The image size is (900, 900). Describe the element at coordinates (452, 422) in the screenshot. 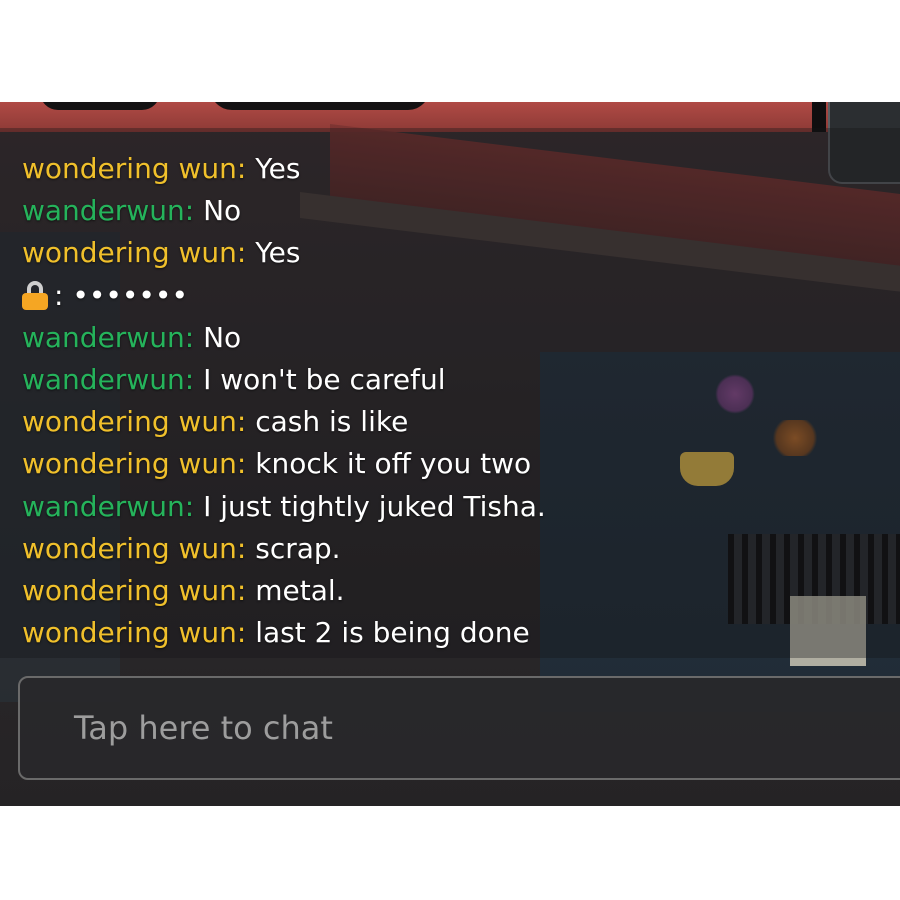

I see `chat-message: wondering wun: cash is like` at that location.